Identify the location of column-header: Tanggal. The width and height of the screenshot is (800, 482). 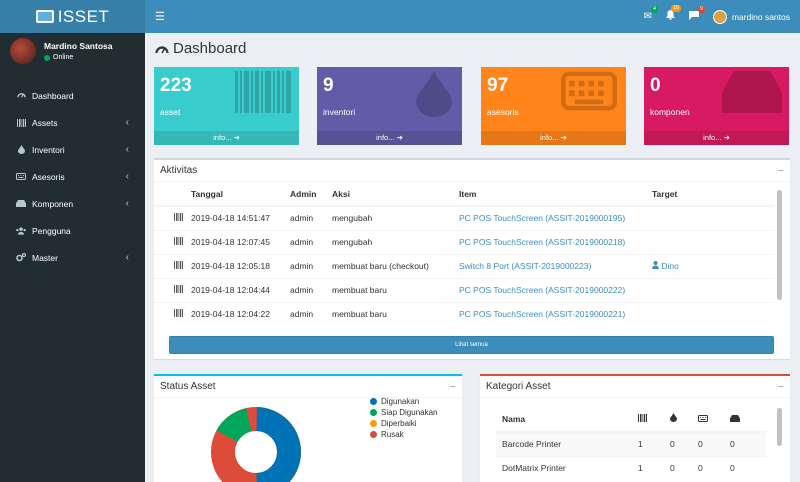
(240, 194).